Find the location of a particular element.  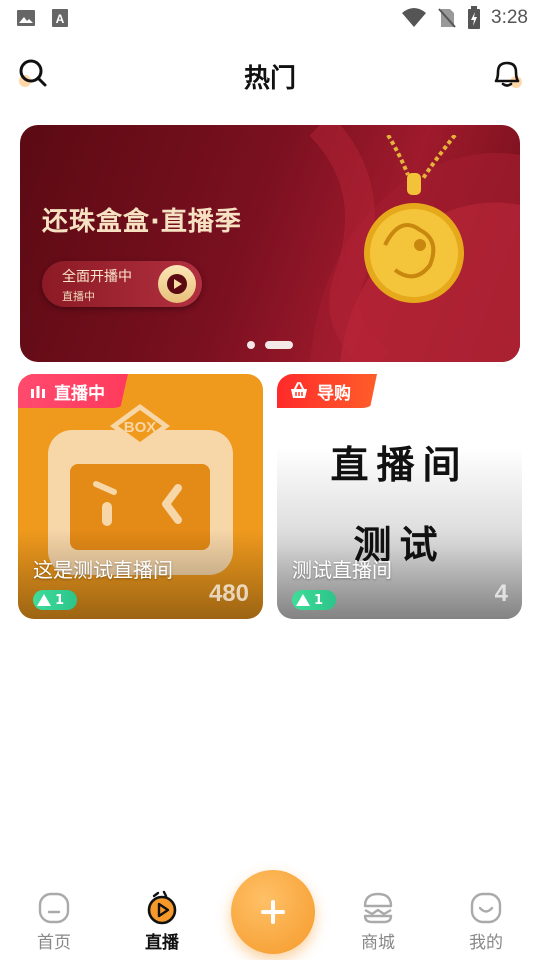

viewer-count: 480 is located at coordinates (228, 593).